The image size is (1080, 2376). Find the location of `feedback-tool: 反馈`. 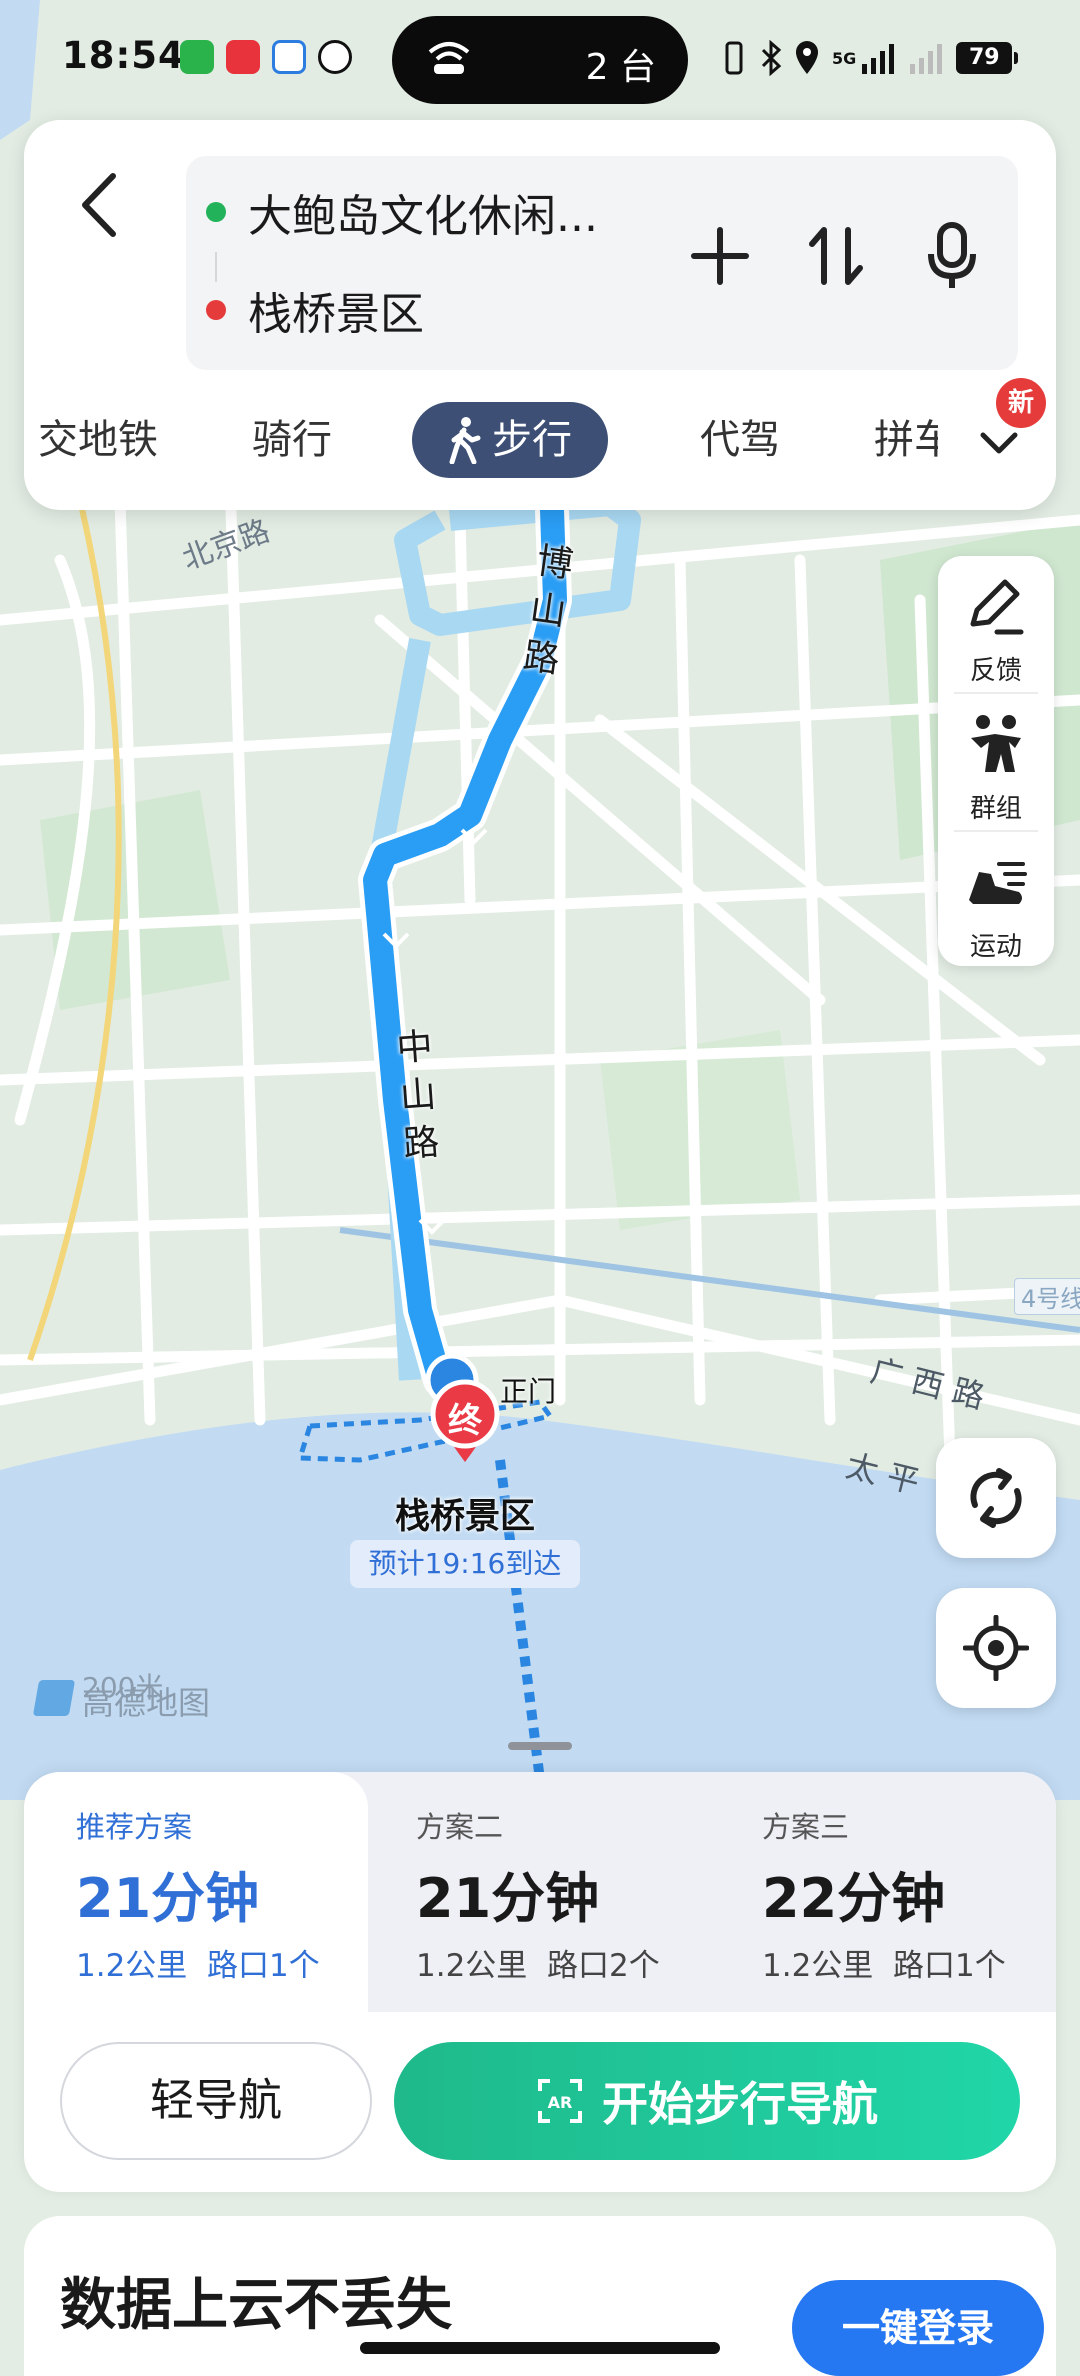

feedback-tool: 反馈 is located at coordinates (996, 624).